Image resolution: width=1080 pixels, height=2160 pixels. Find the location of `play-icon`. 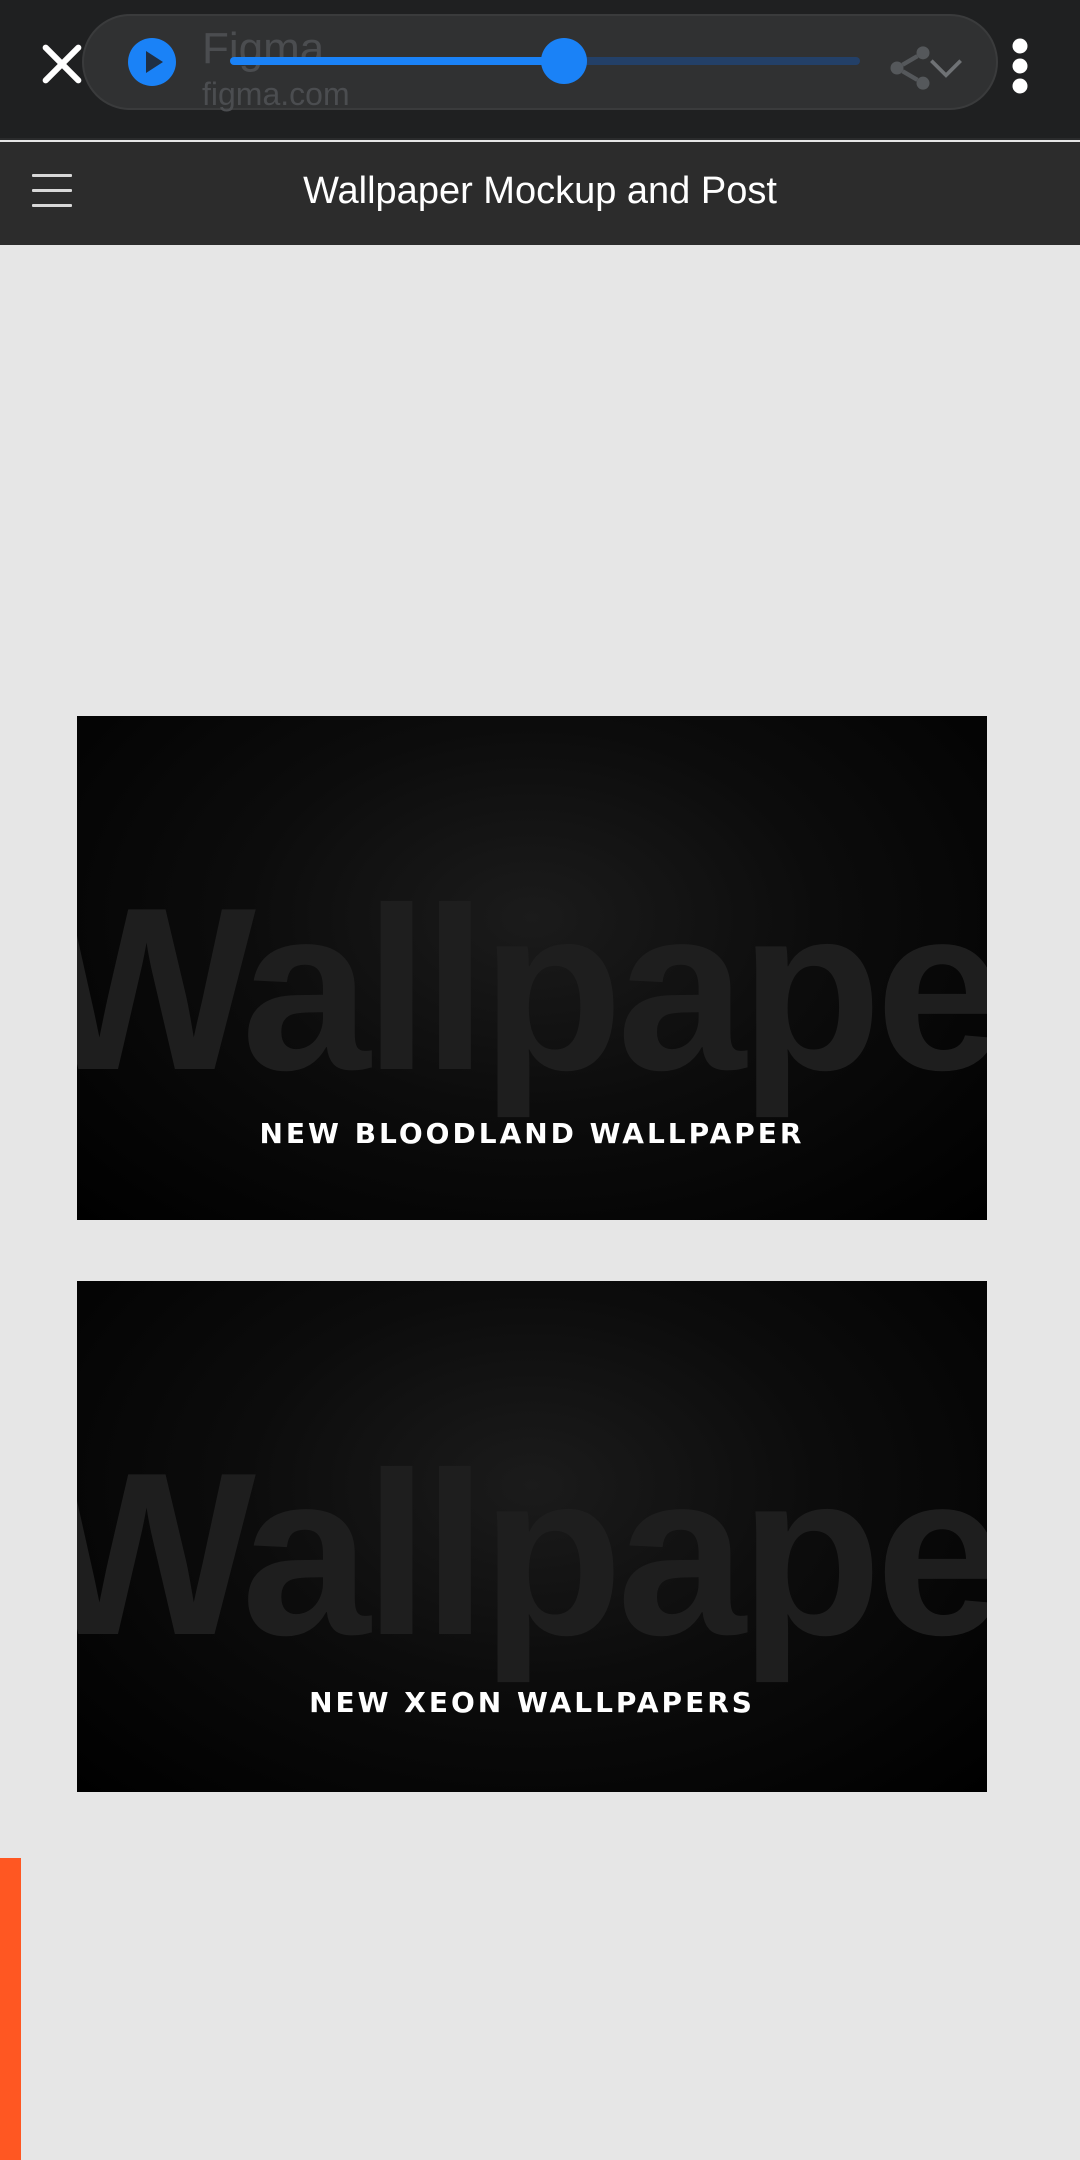

play-icon is located at coordinates (152, 62).